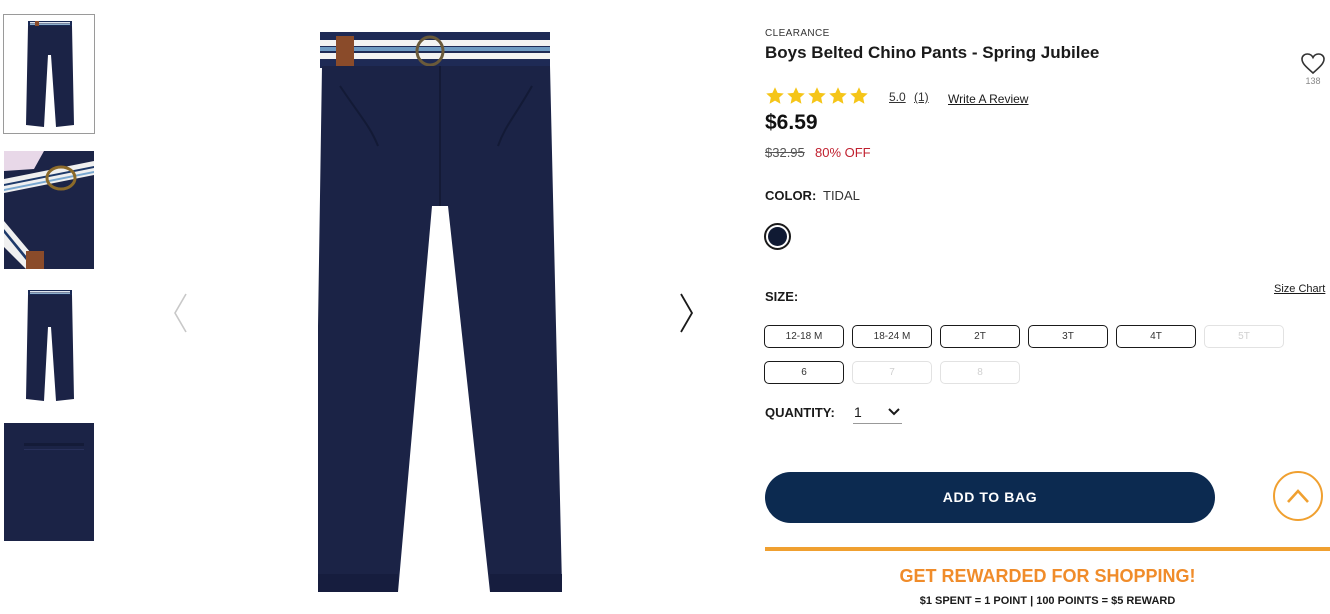  I want to click on thumbnail-pocket-closeup, so click(49, 482).